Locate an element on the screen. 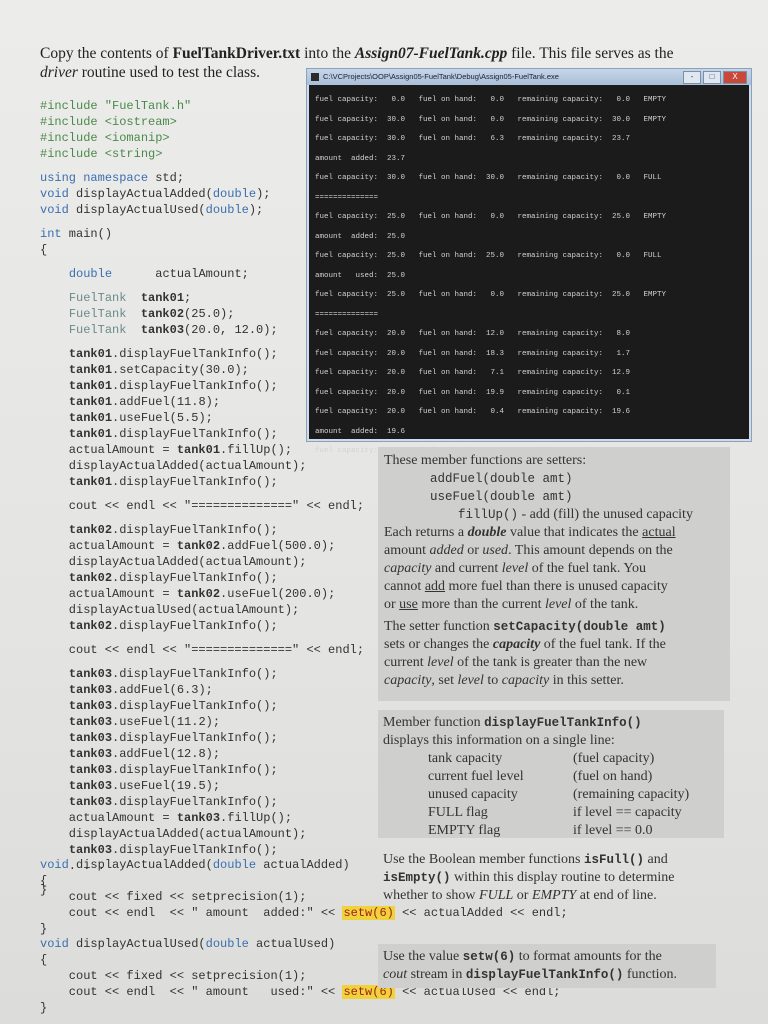 The width and height of the screenshot is (768, 1024). console-line: amount used: 25.0 is located at coordinates (360, 275).